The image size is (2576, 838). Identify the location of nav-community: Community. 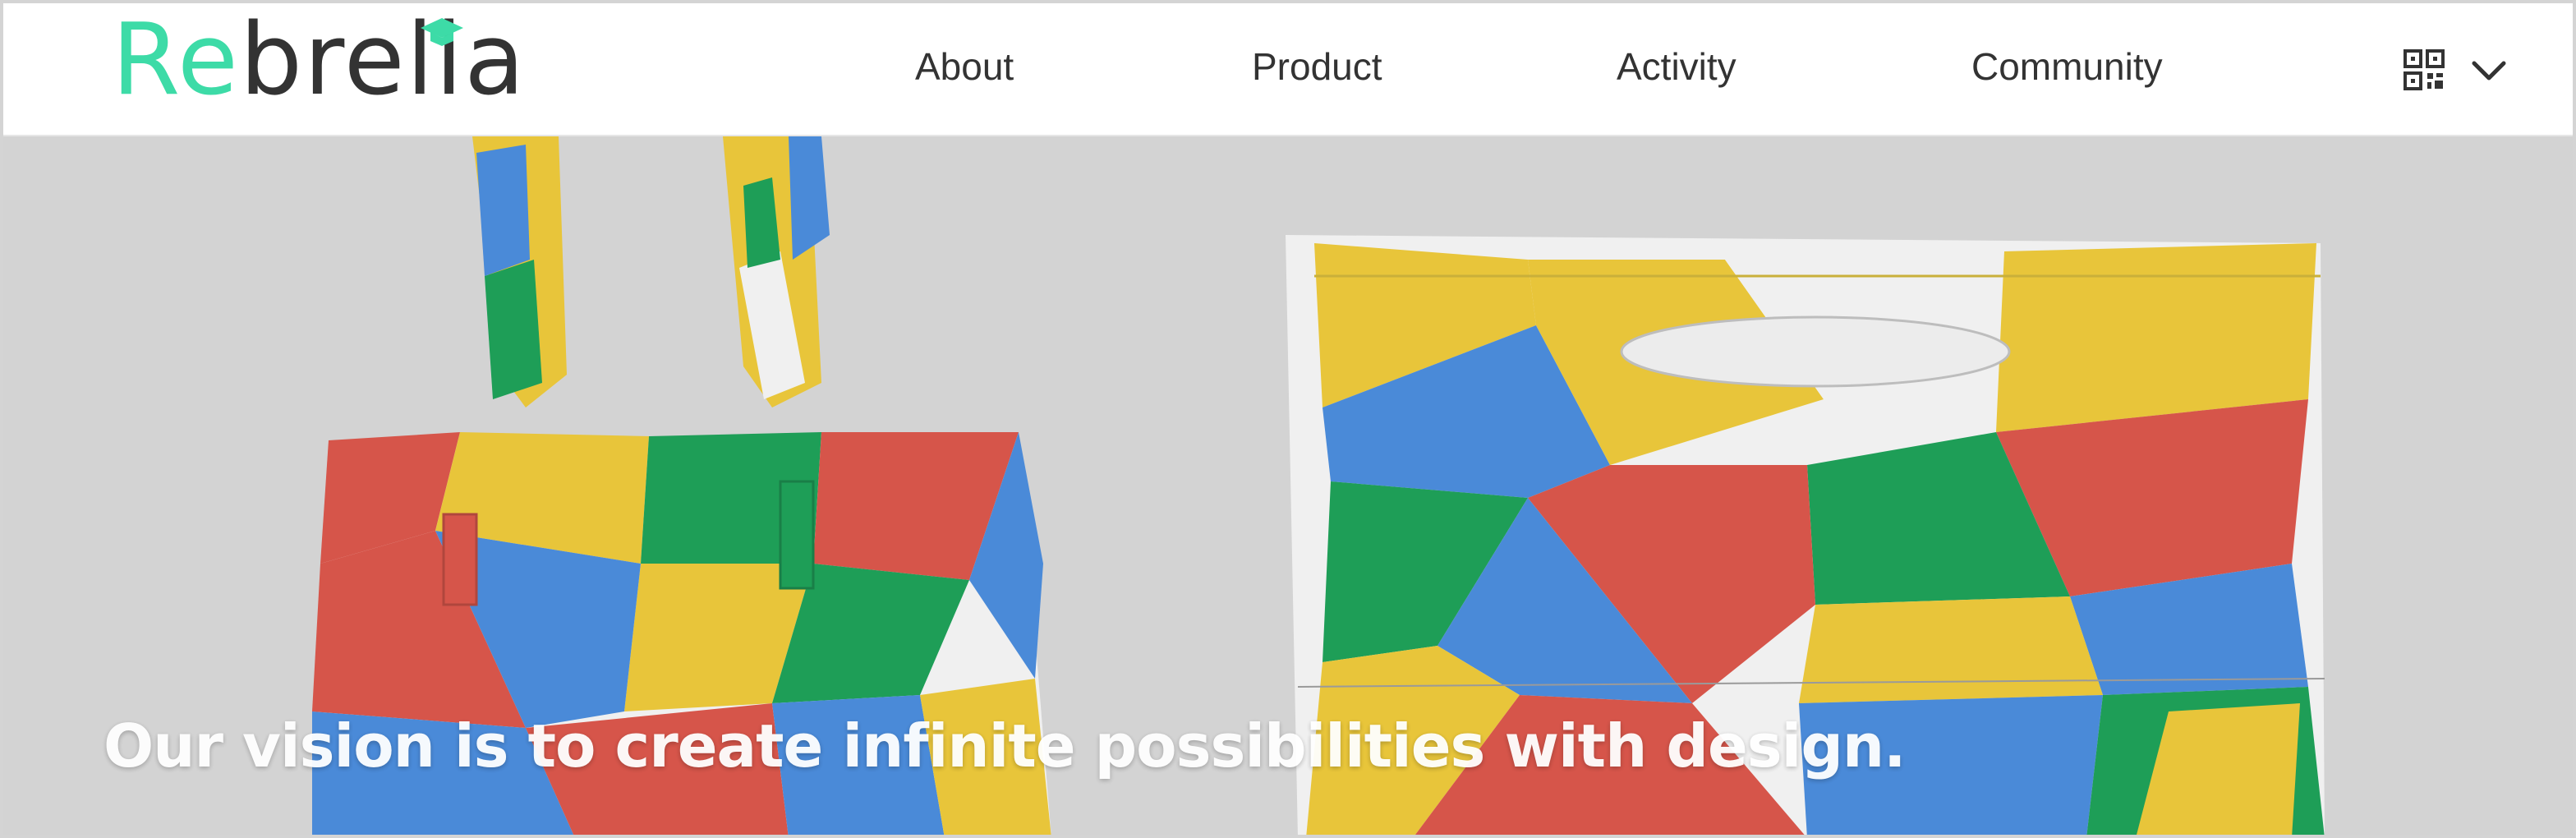
(2067, 66).